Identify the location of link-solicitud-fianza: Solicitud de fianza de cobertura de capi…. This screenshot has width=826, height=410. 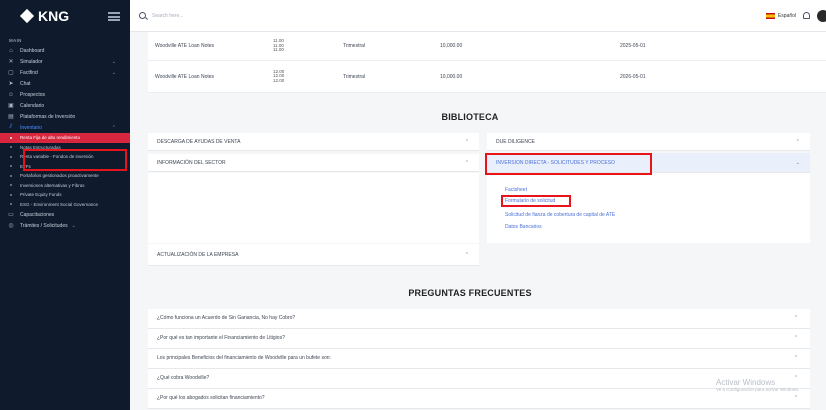
(560, 215).